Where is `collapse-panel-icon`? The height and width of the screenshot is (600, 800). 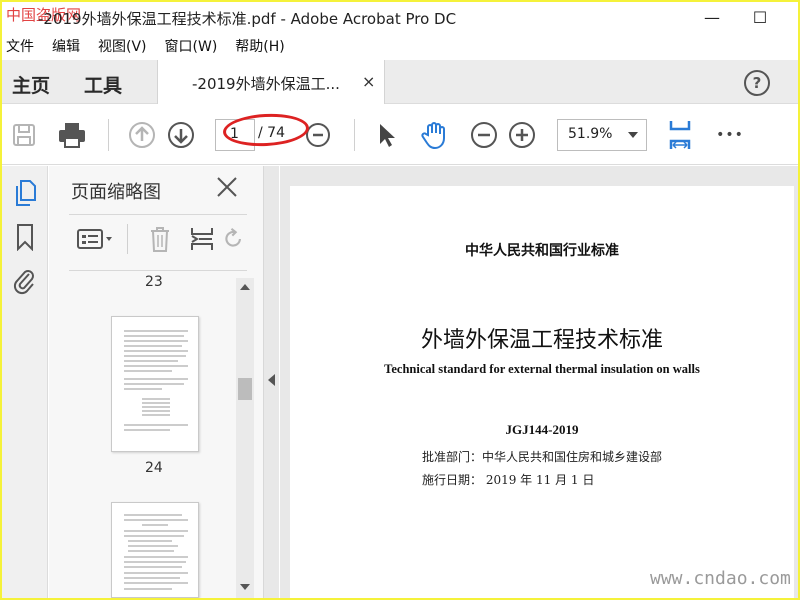
collapse-panel-icon is located at coordinates (271, 380).